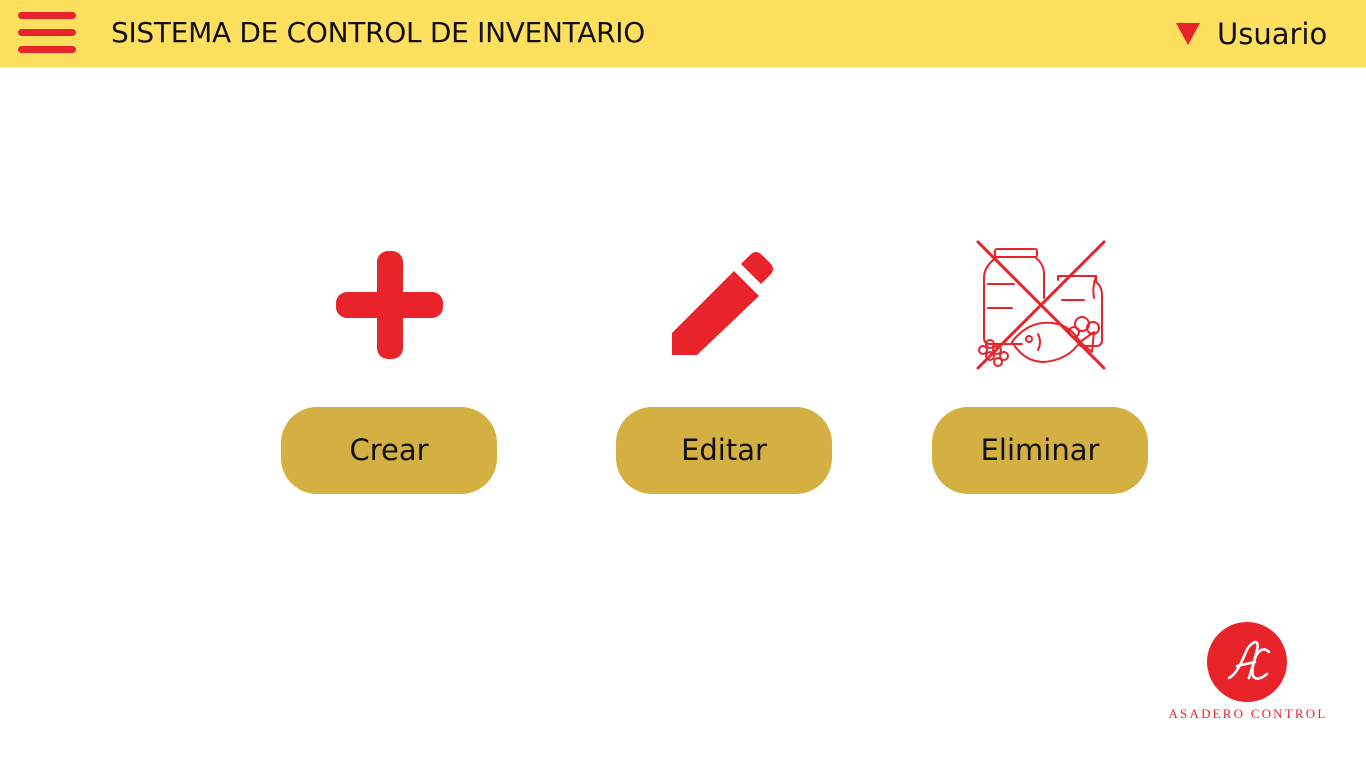 This screenshot has height=768, width=1366. What do you see at coordinates (389, 450) in the screenshot?
I see `crear-button: Crear` at bounding box center [389, 450].